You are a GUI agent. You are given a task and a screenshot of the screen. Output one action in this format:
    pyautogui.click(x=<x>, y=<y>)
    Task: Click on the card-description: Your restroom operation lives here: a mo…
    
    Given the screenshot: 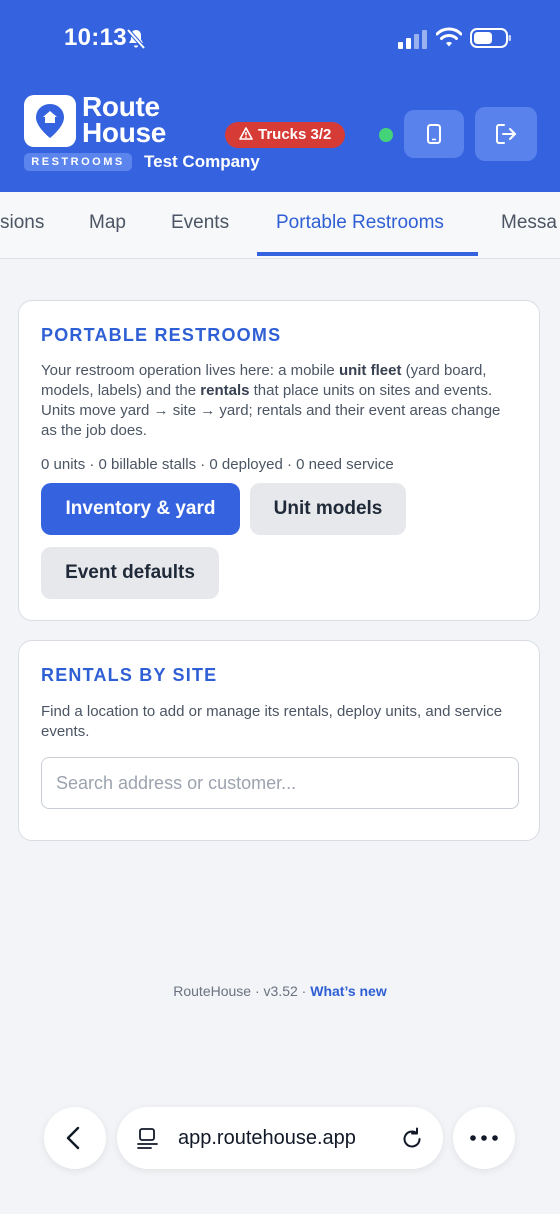 What is the action you would take?
    pyautogui.click(x=280, y=401)
    